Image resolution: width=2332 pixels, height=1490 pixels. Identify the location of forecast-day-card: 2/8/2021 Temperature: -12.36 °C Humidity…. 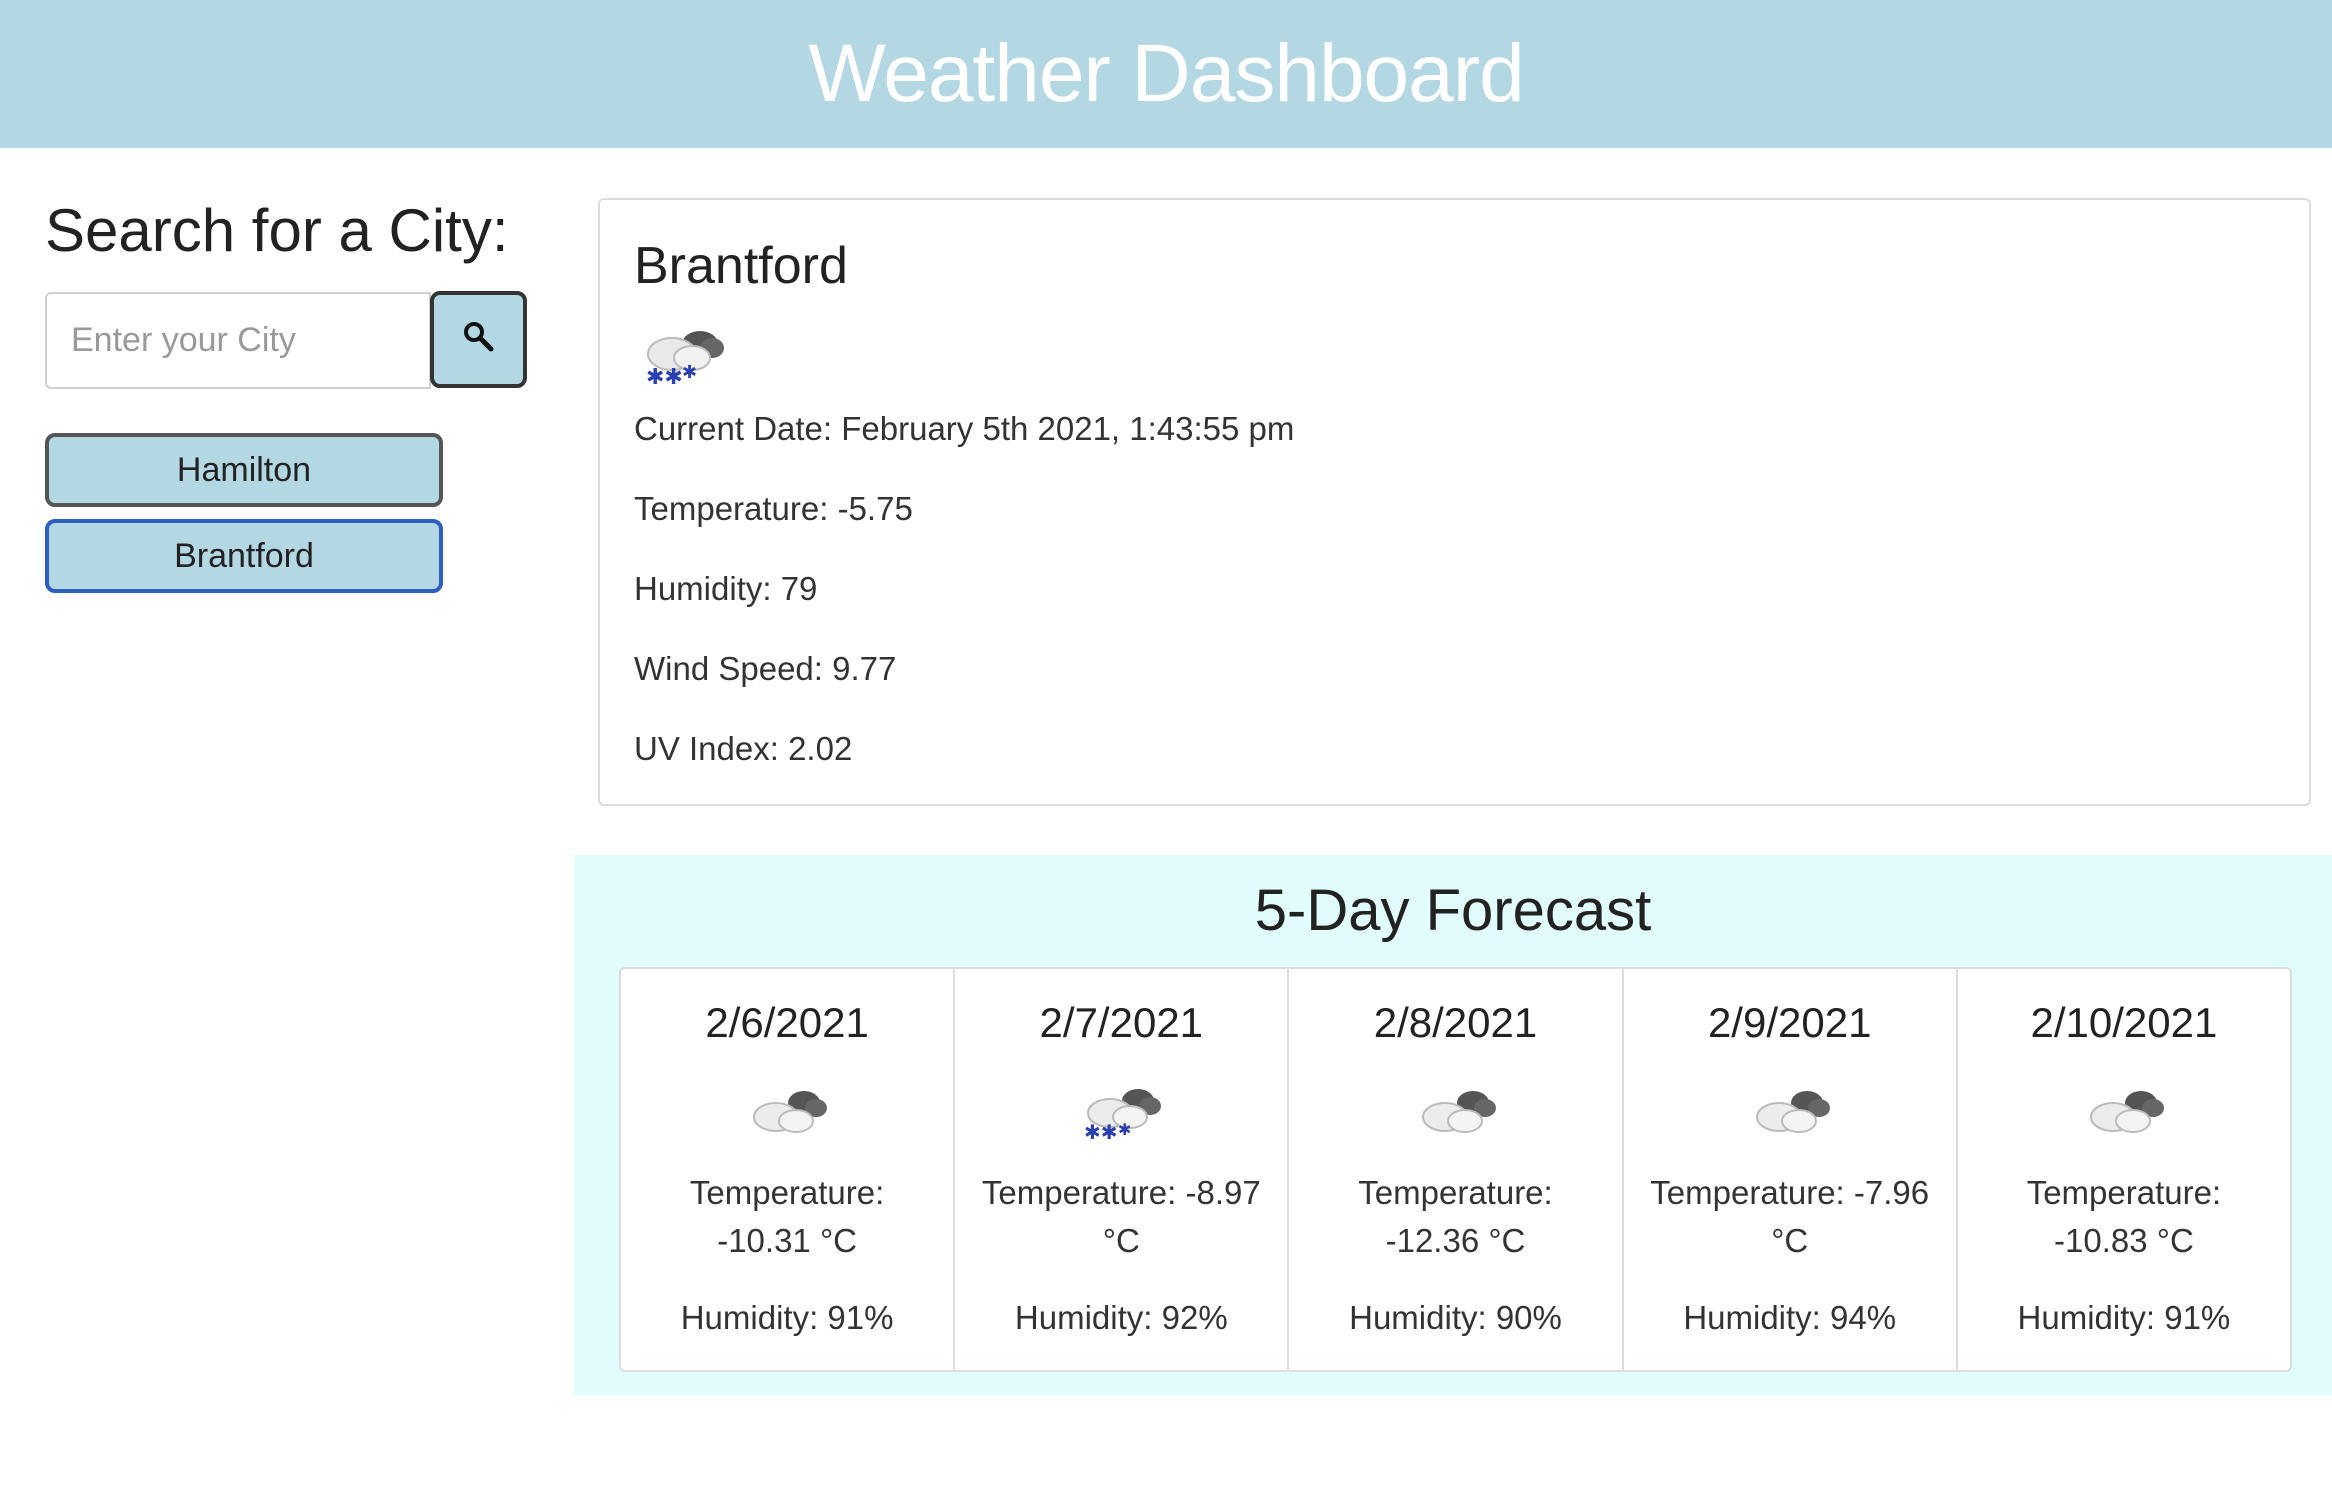
(1456, 1169).